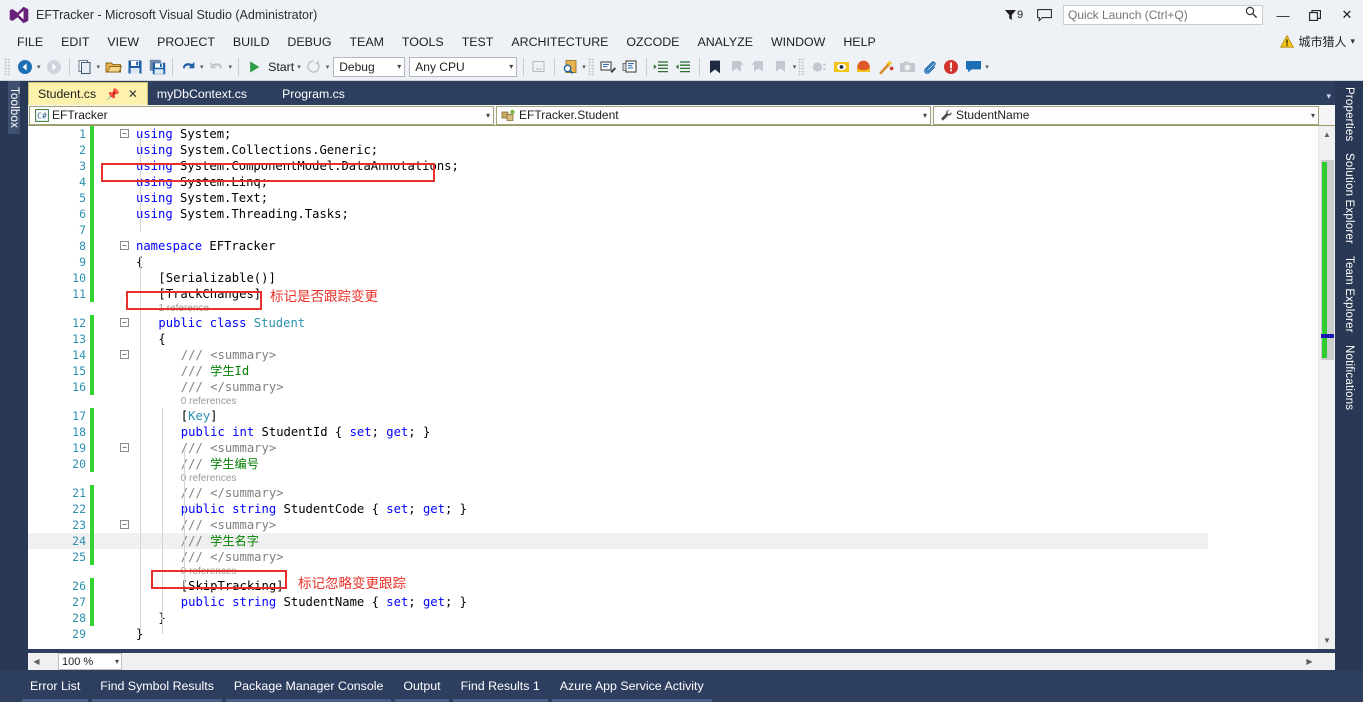 This screenshot has height=702, width=1363. What do you see at coordinates (1014, 15) in the screenshot?
I see `feedback-flag-icon: 9` at bounding box center [1014, 15].